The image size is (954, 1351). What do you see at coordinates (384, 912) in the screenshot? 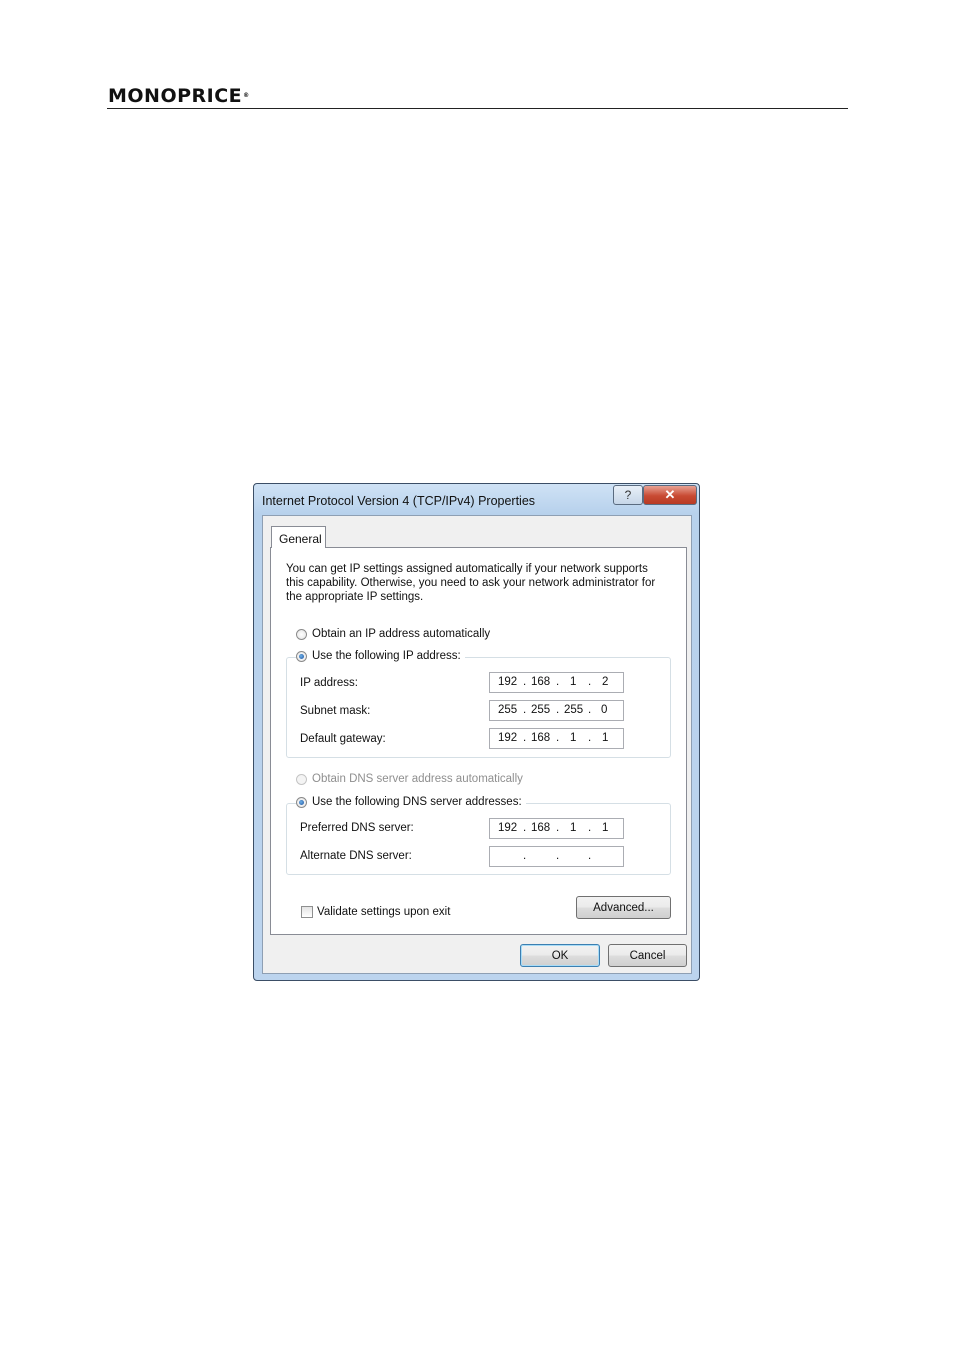
I see `validate-label: Validate settings upon exit` at bounding box center [384, 912].